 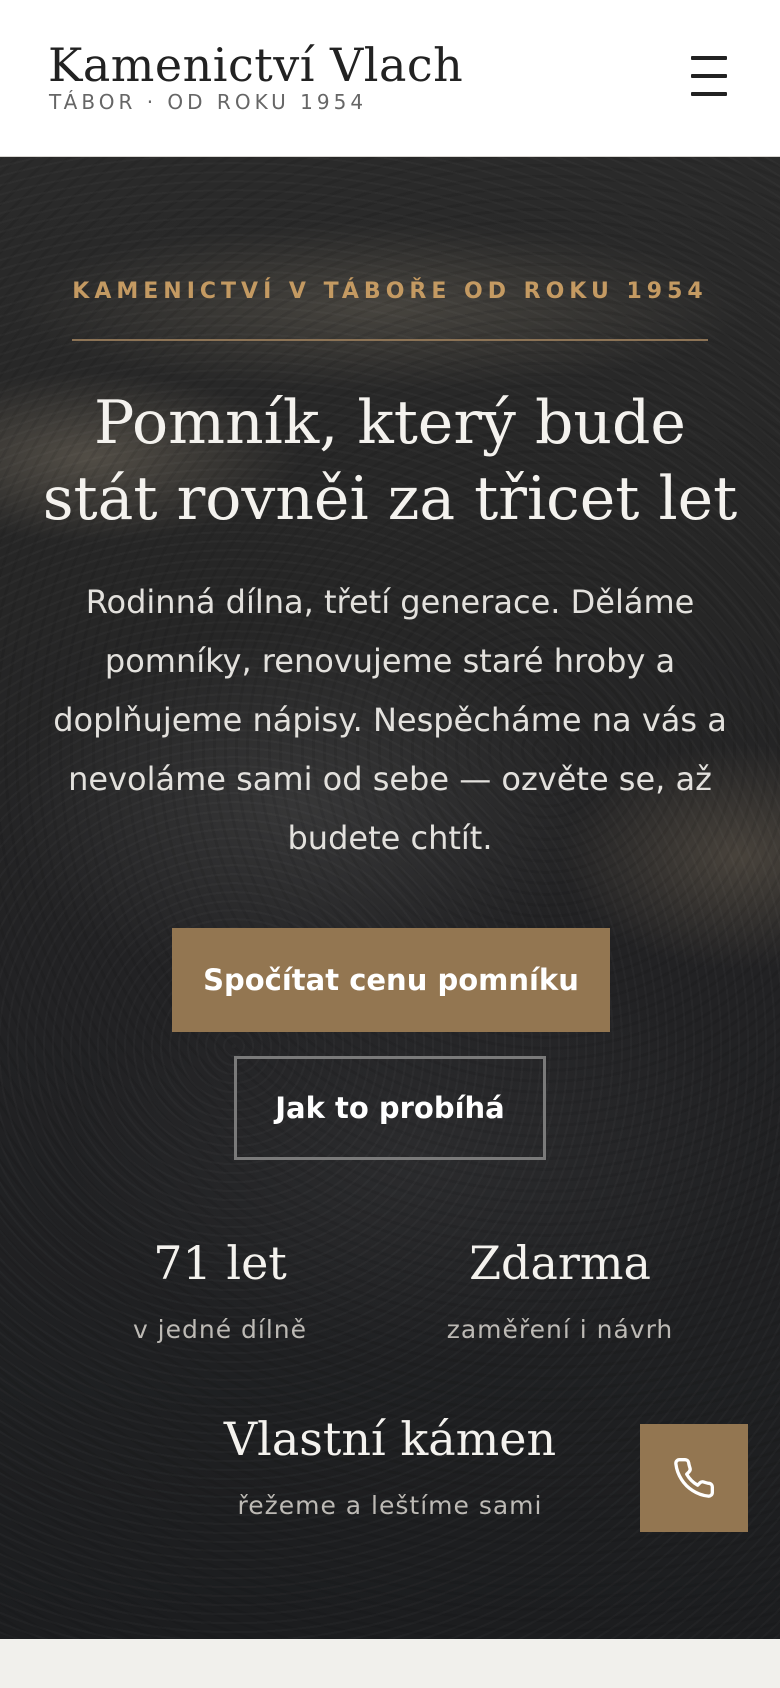 What do you see at coordinates (390, 1108) in the screenshot?
I see `how-it-works-button: Jak to probíhá` at bounding box center [390, 1108].